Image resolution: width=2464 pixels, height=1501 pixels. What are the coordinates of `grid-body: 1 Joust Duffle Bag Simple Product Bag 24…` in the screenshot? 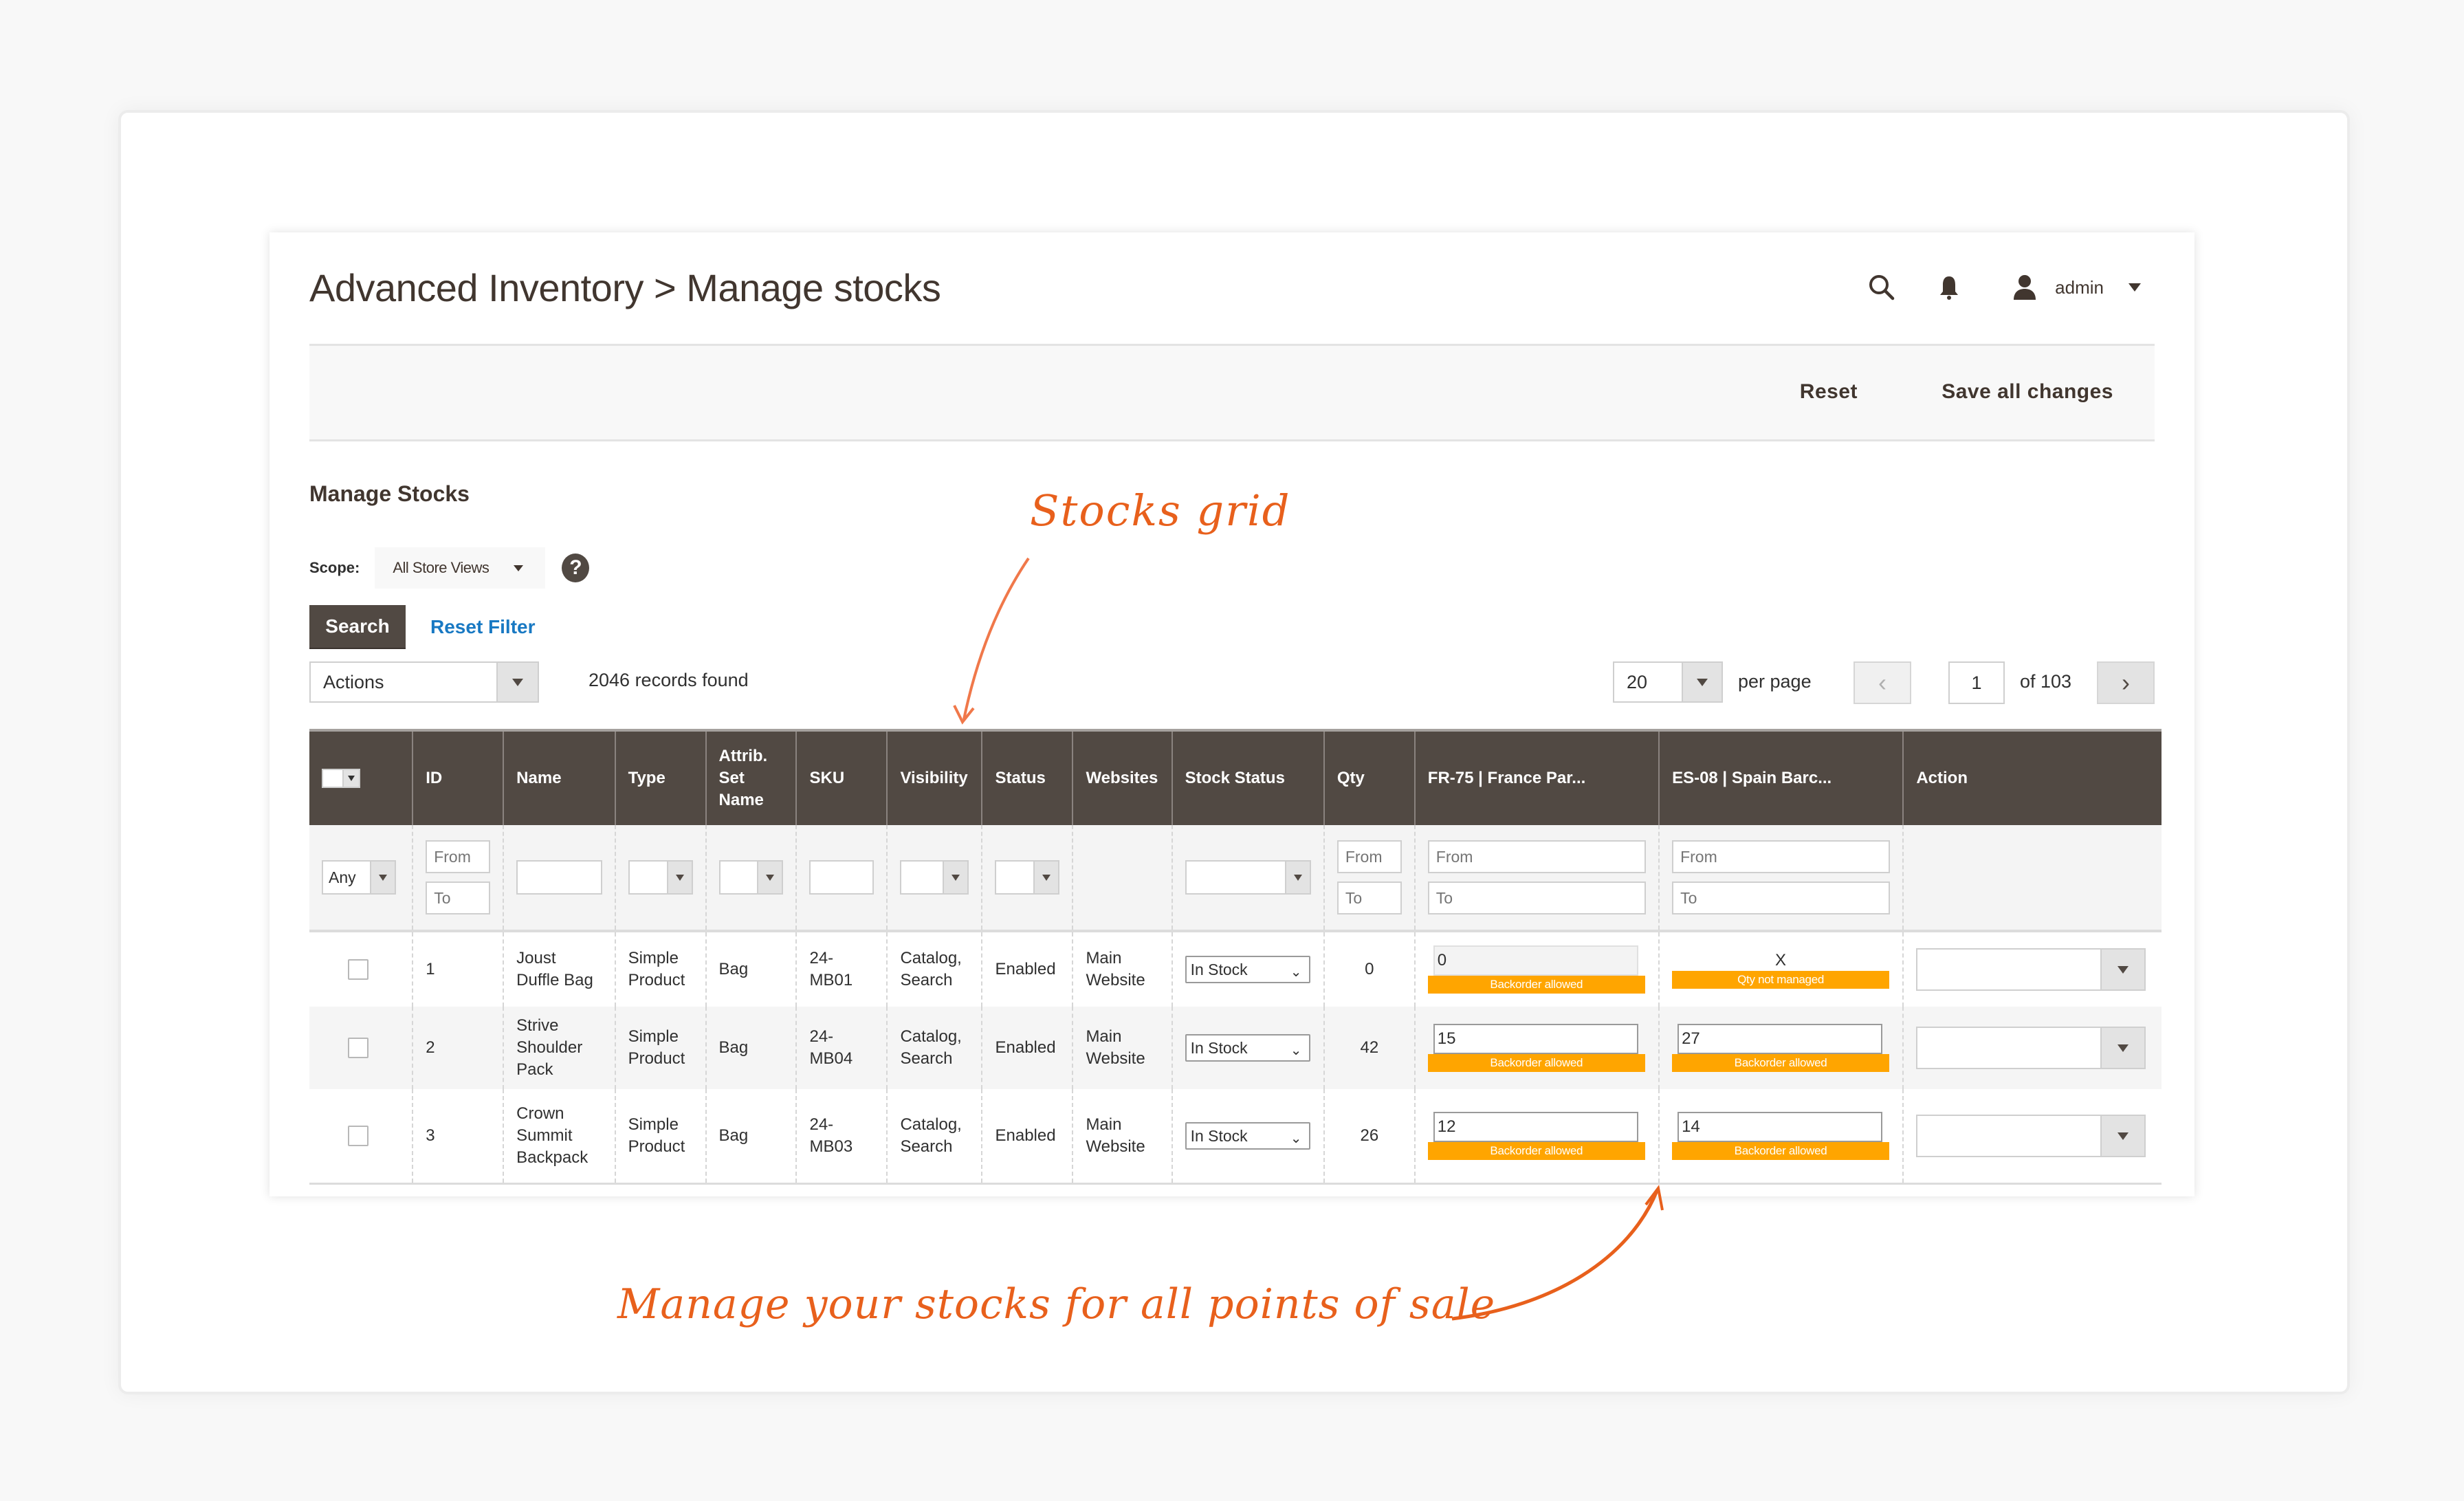 It's located at (1235, 1058).